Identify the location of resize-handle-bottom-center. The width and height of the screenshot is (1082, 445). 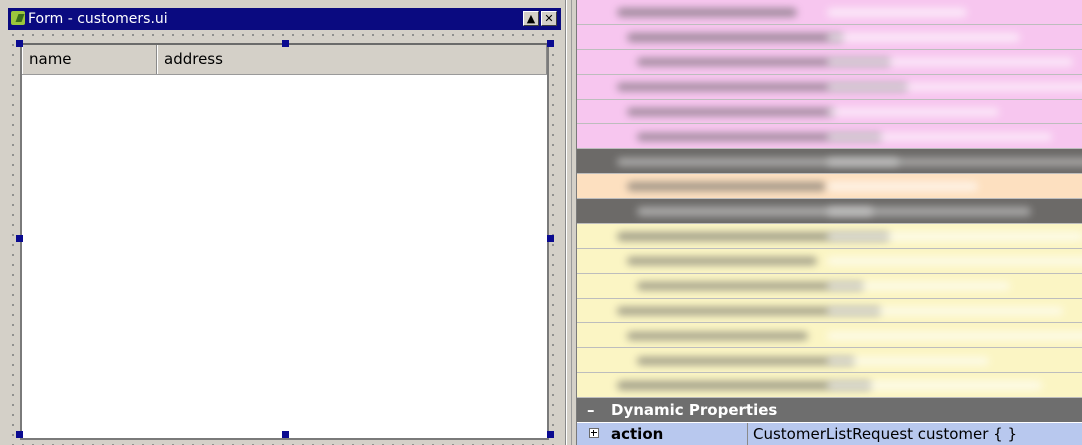
(285, 434).